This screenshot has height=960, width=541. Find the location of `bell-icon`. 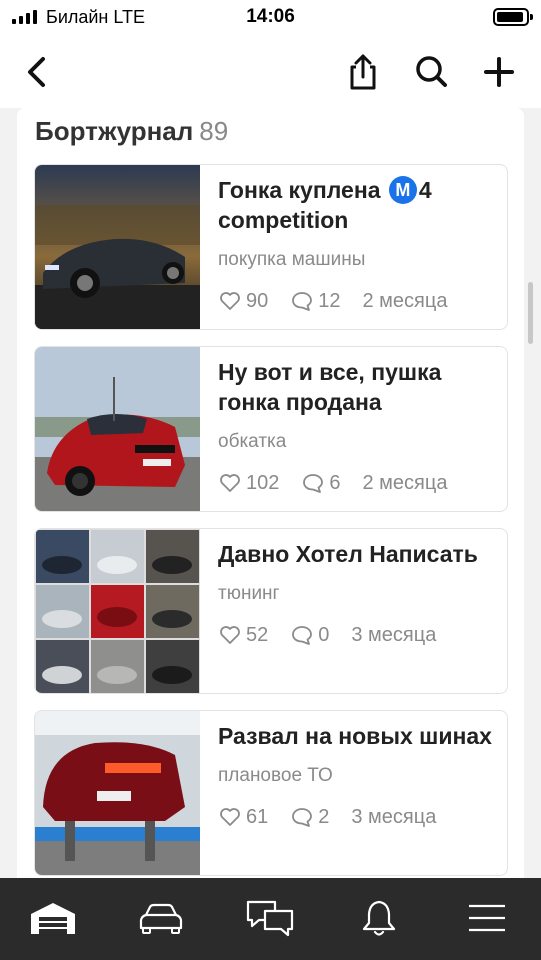

bell-icon is located at coordinates (379, 918).